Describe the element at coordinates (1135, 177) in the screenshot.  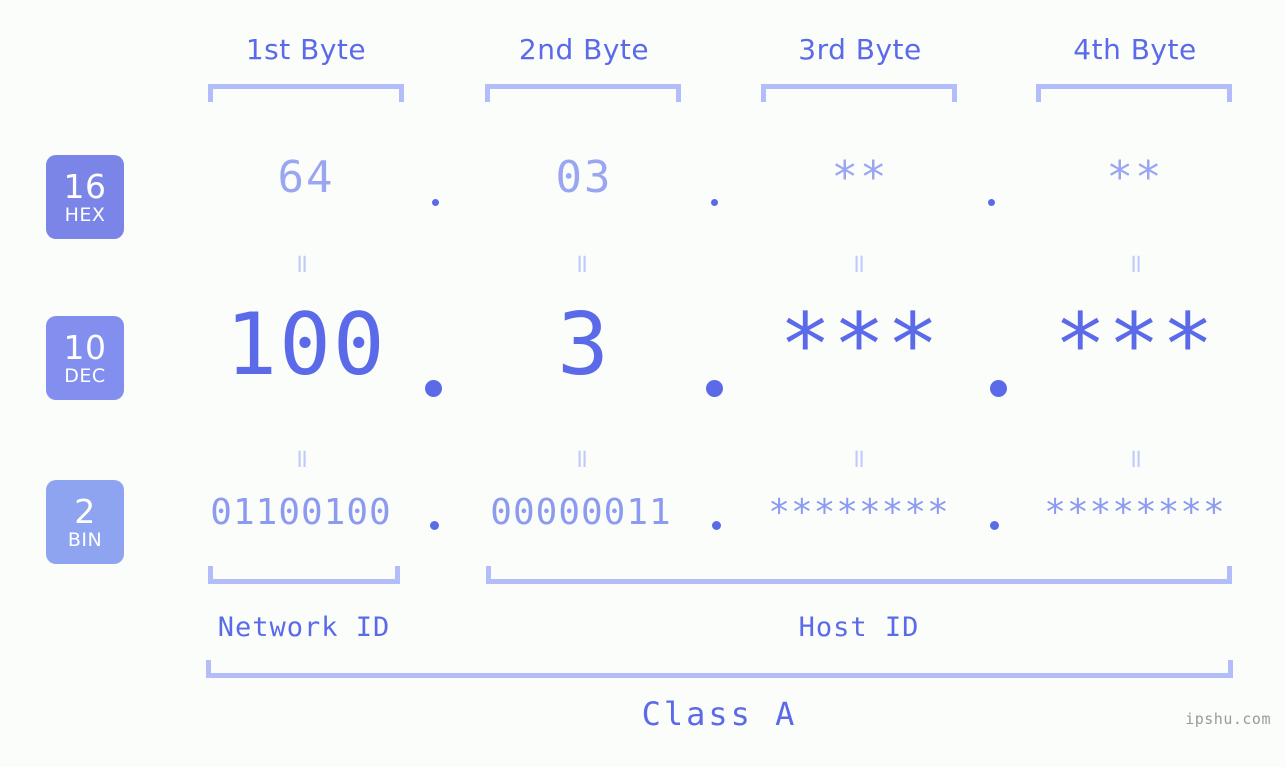
I see `hex-octet-4: **` at that location.